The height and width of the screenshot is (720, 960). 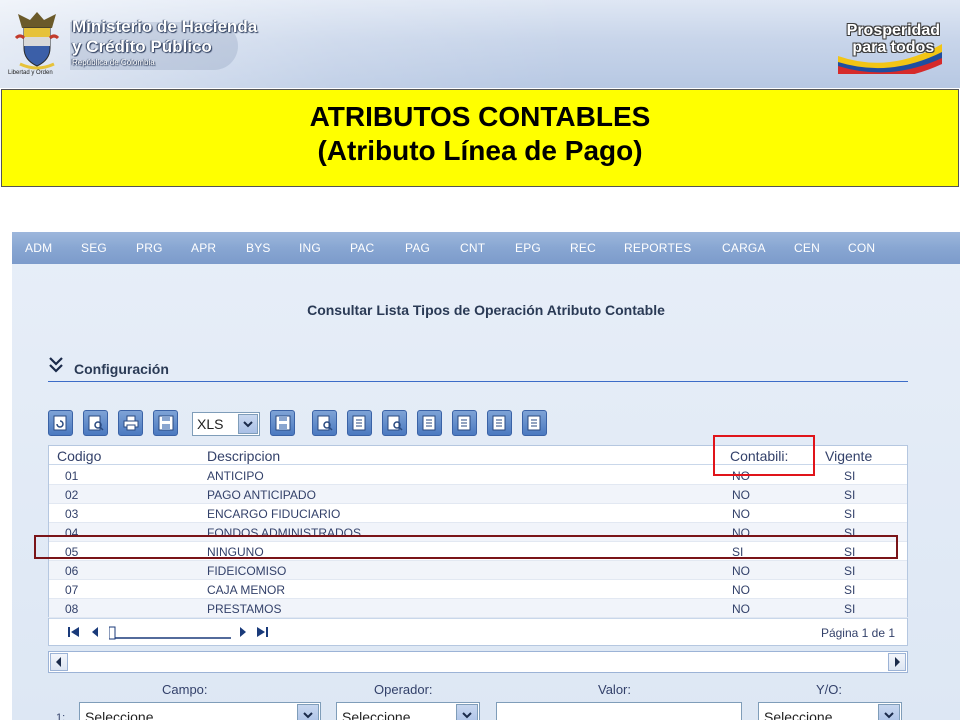 I want to click on menu-item-cnt: CNT, so click(x=472, y=248).